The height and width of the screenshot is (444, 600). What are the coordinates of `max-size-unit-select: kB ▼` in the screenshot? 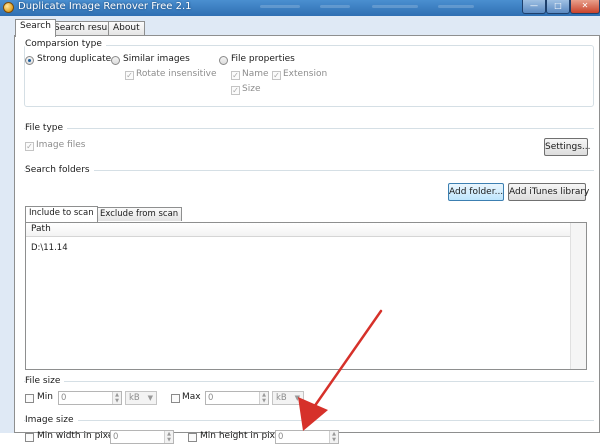 It's located at (288, 398).